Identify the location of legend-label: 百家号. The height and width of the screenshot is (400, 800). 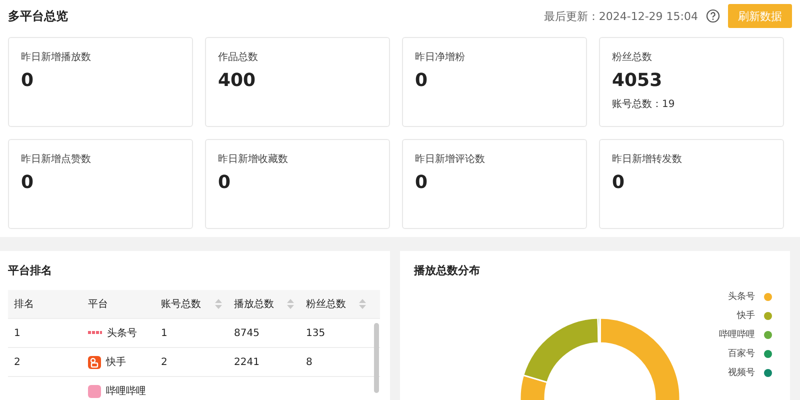
(741, 354).